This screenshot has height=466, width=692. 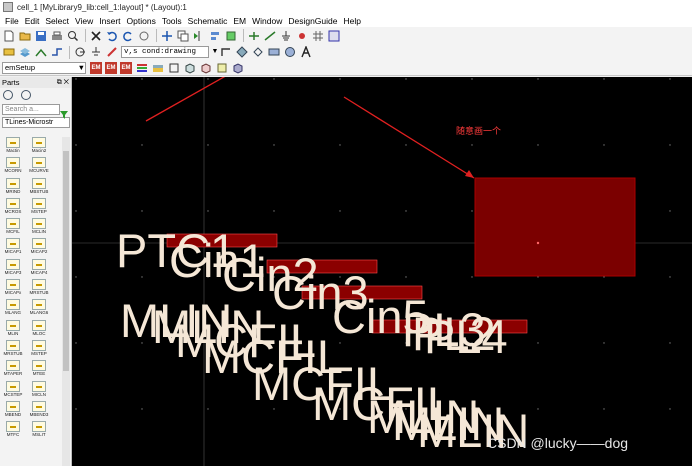 What do you see at coordinates (172, 21) in the screenshot?
I see `menu-tools: Tools` at bounding box center [172, 21].